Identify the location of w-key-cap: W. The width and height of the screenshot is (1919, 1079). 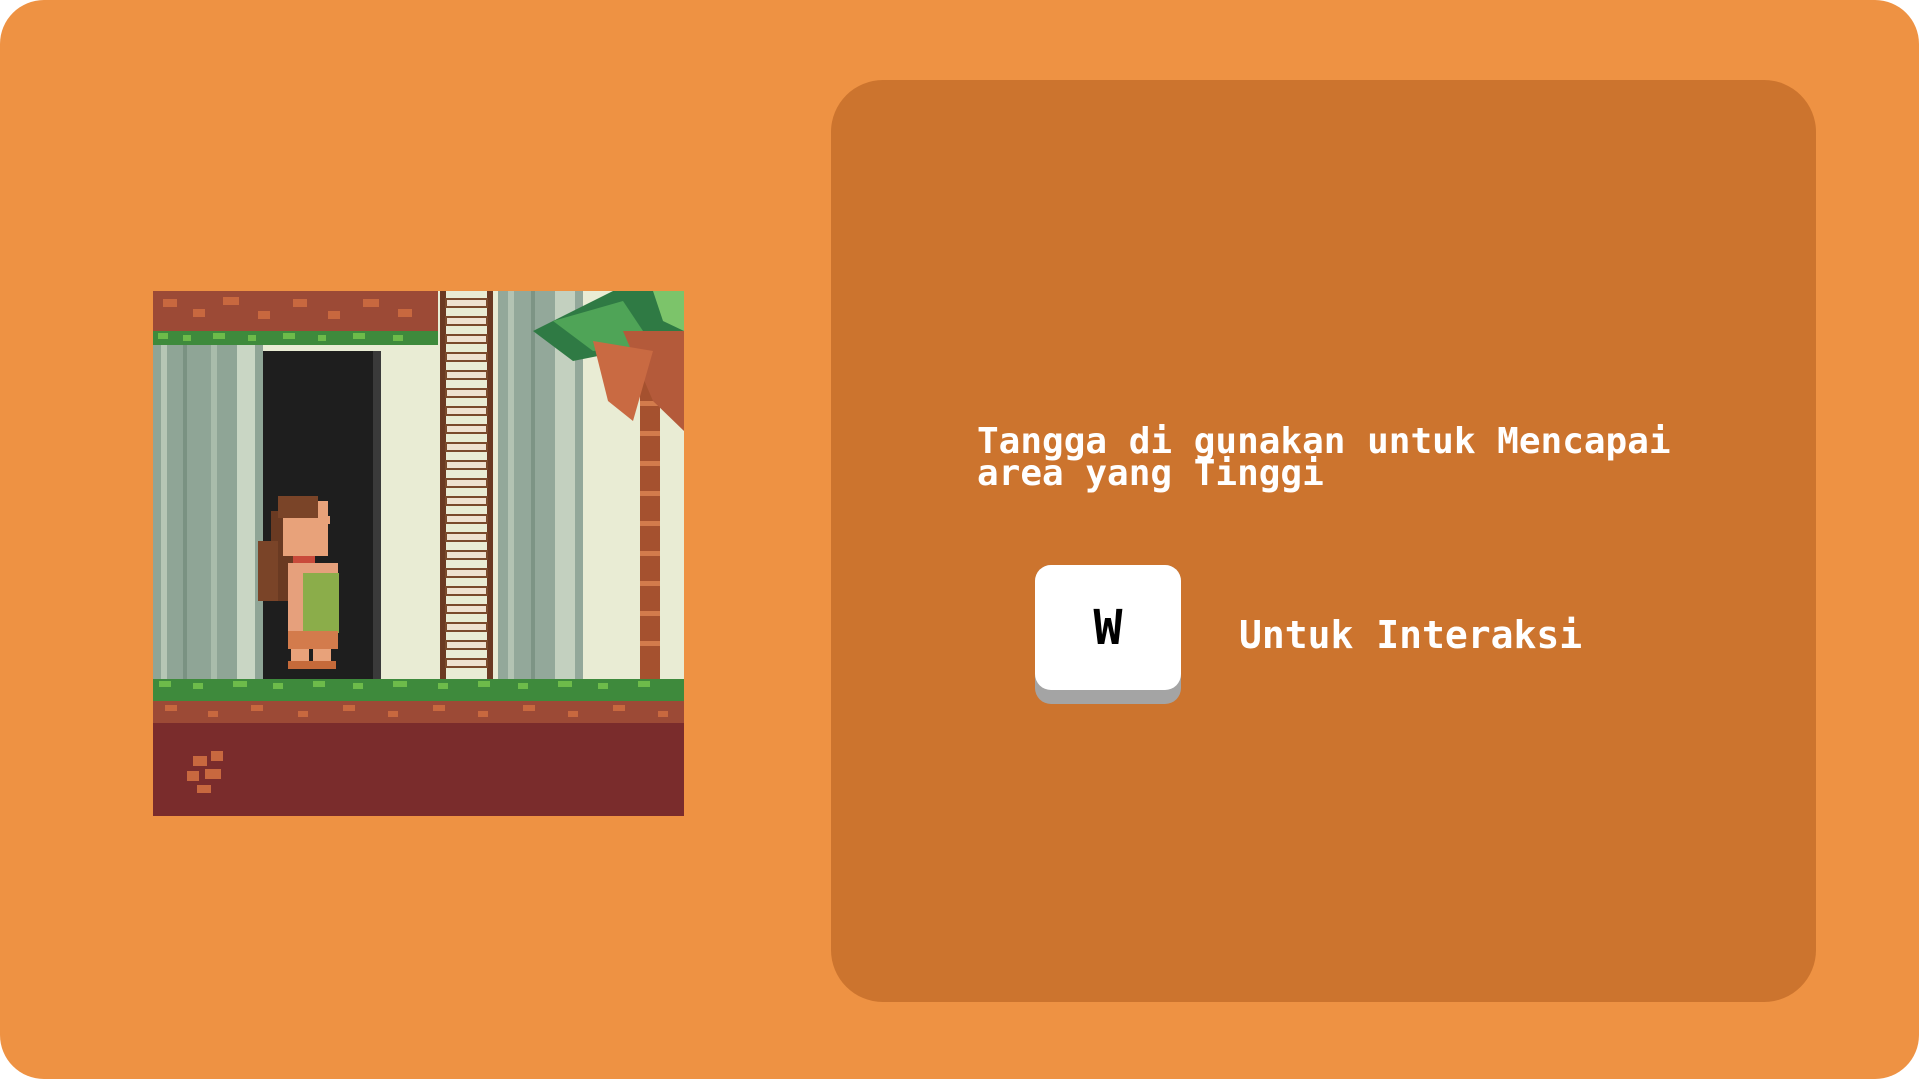
(1108, 627).